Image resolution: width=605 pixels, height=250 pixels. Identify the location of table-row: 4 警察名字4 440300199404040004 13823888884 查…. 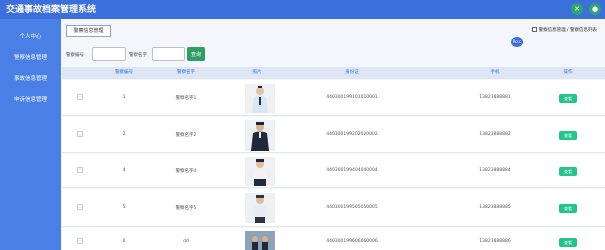
(333, 171).